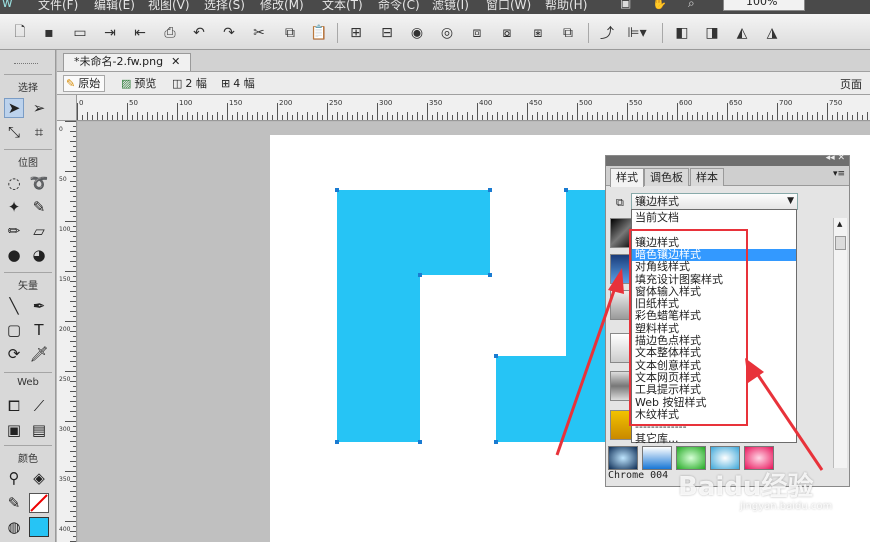  I want to click on menu-view: 视图(V), so click(169, 6).